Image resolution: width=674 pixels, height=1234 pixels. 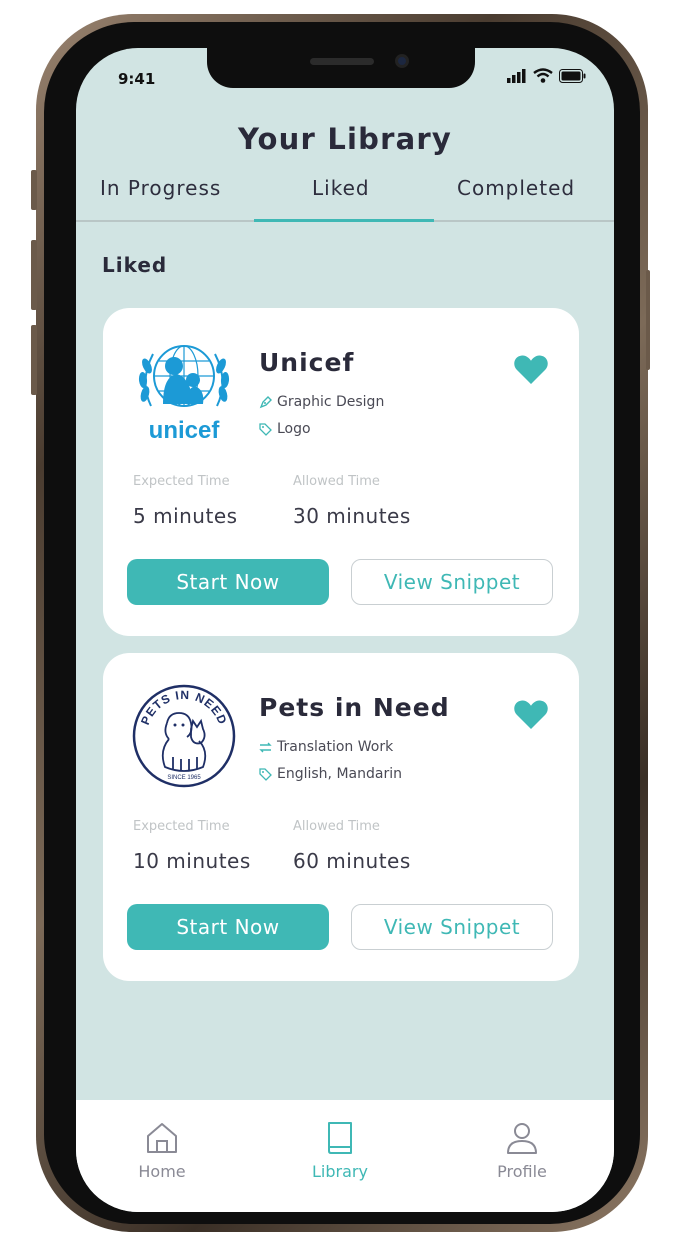 I want to click on svg-text: SINCE 1965, so click(x=184, y=778).